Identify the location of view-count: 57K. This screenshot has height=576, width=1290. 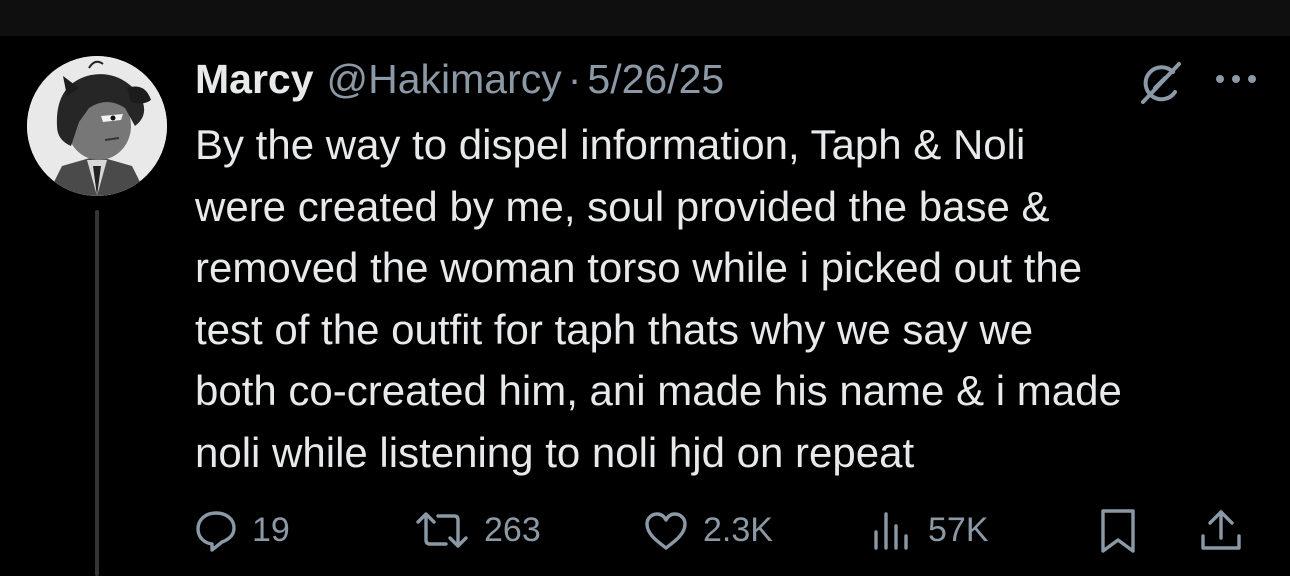
(958, 529).